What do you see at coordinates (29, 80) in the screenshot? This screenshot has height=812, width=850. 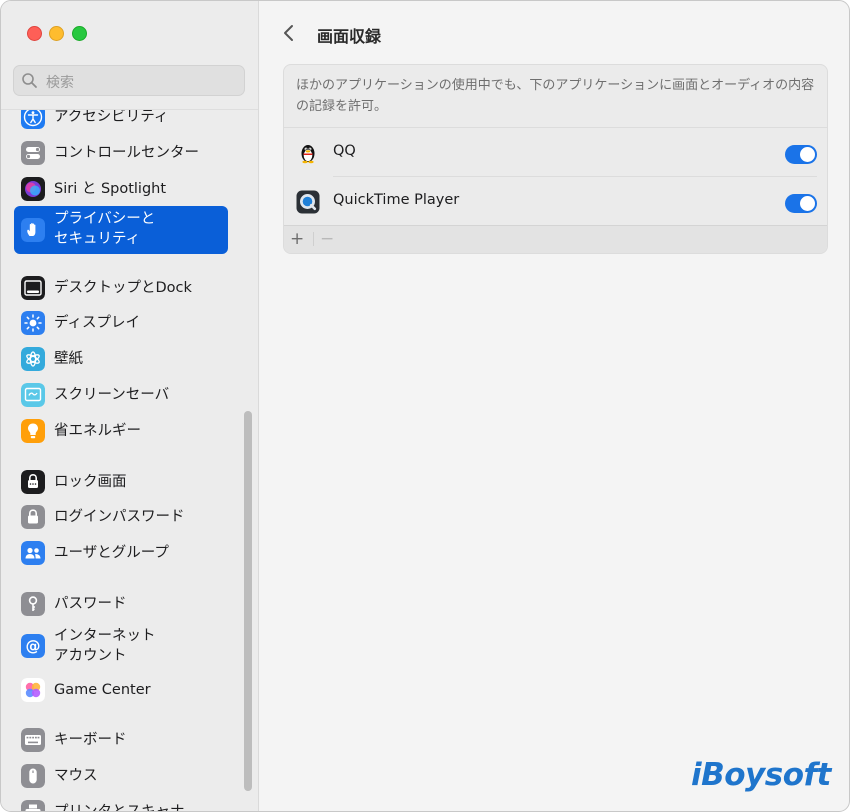 I see `search-icon` at bounding box center [29, 80].